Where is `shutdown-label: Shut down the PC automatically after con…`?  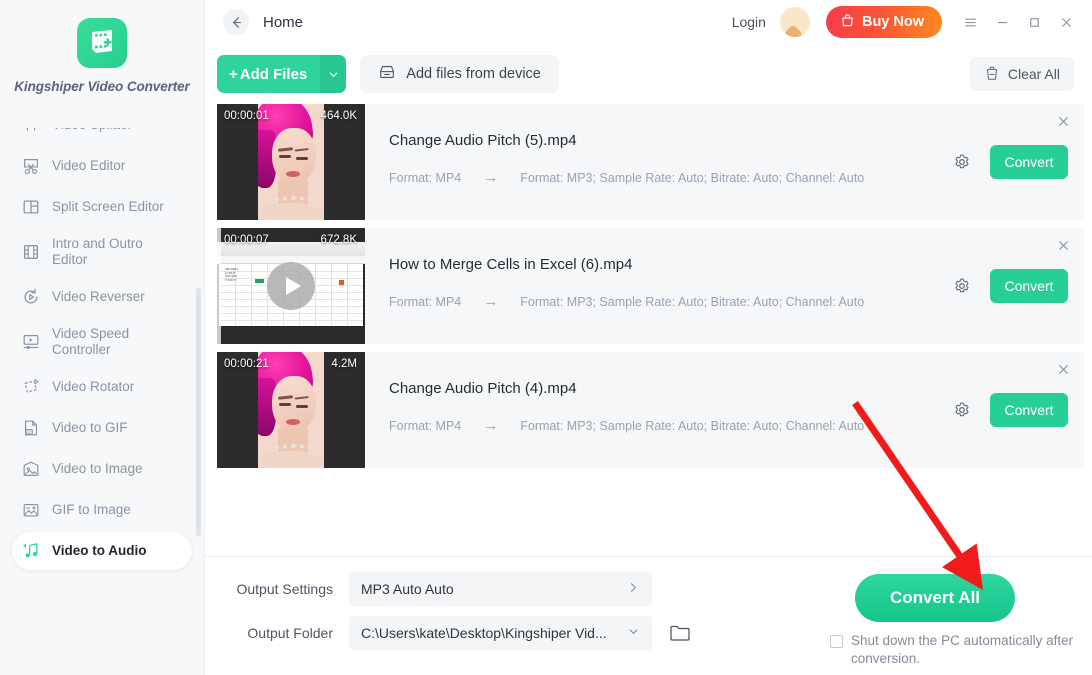
shutdown-label: Shut down the PC automatically after con… is located at coordinates (962, 650).